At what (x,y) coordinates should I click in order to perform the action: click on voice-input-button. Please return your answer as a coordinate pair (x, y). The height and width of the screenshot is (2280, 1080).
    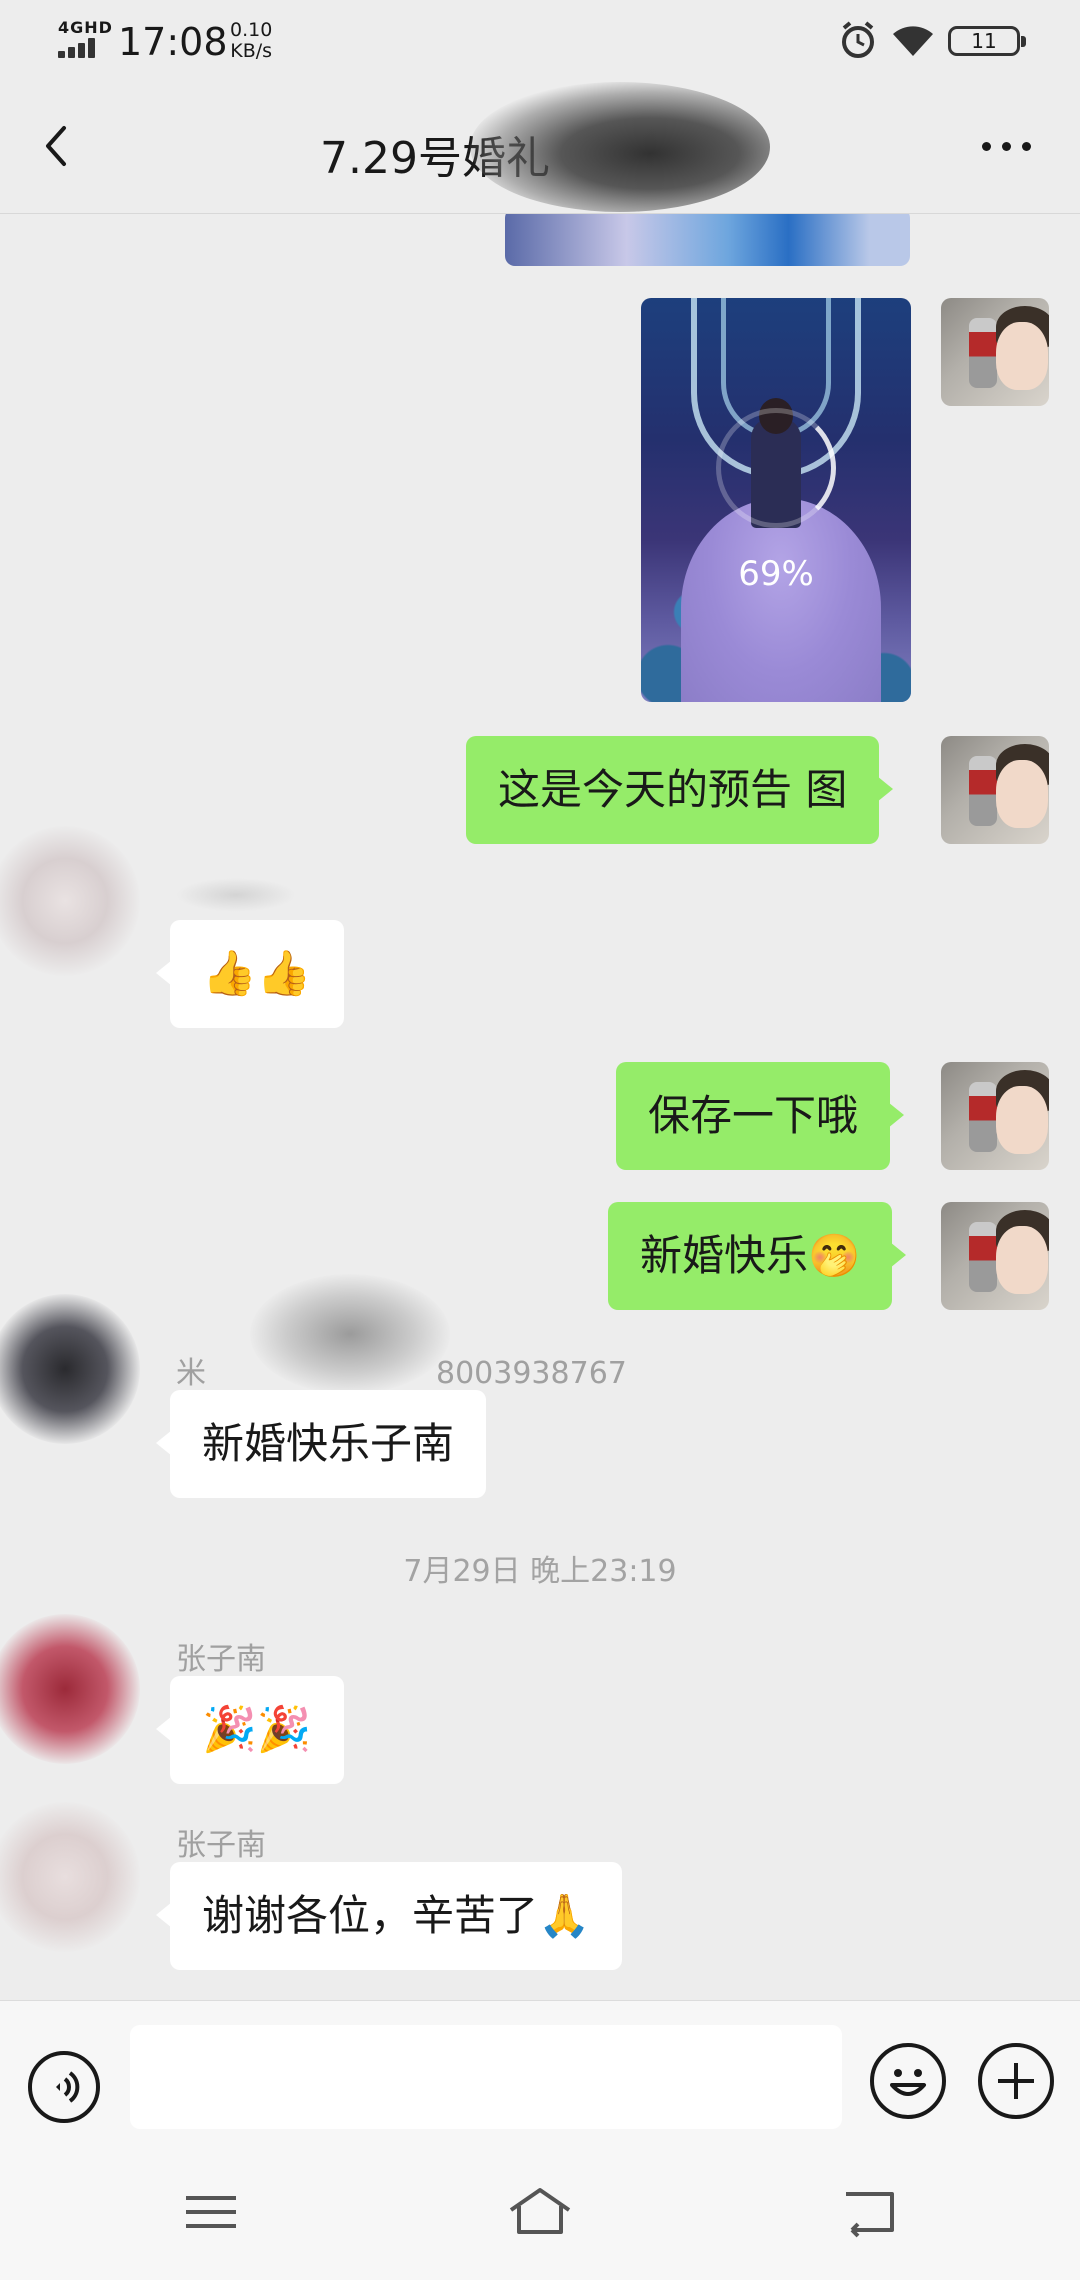
    Looking at the image, I should click on (64, 2087).